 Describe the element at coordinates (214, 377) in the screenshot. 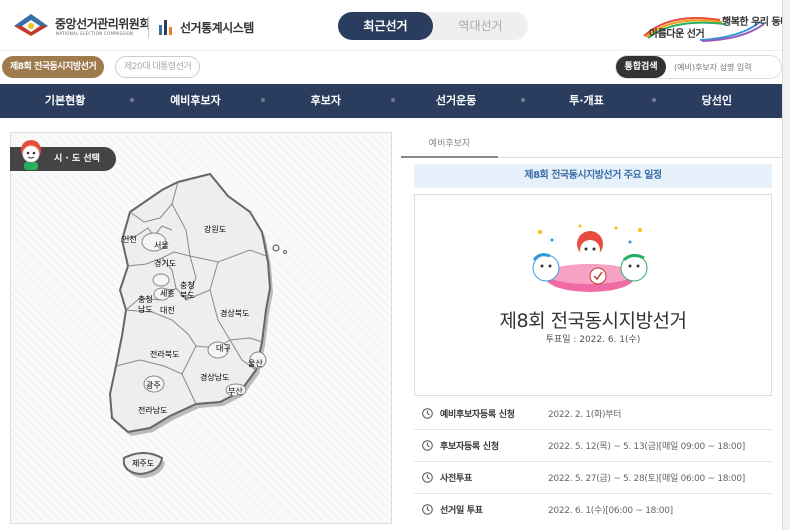

I see `map-label-gyeongnam: 경상남도` at that location.